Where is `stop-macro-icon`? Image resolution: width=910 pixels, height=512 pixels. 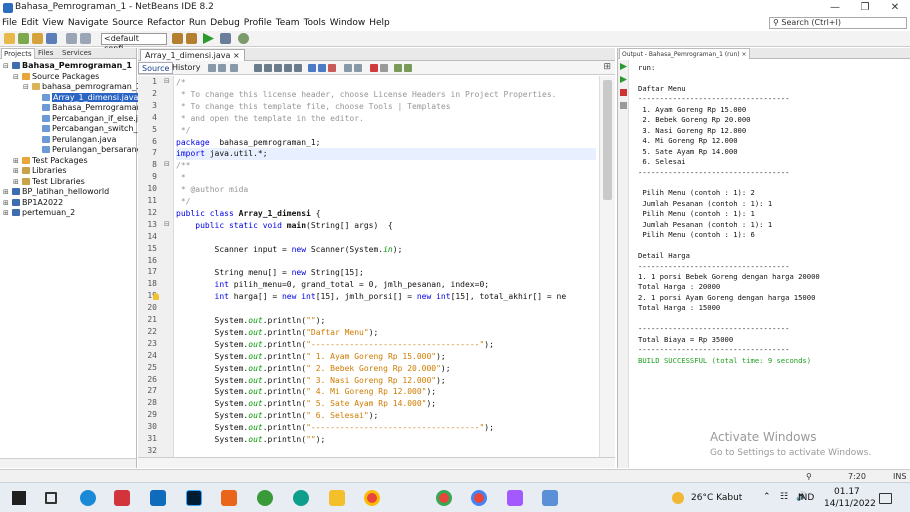
stop-macro-icon is located at coordinates (374, 68).